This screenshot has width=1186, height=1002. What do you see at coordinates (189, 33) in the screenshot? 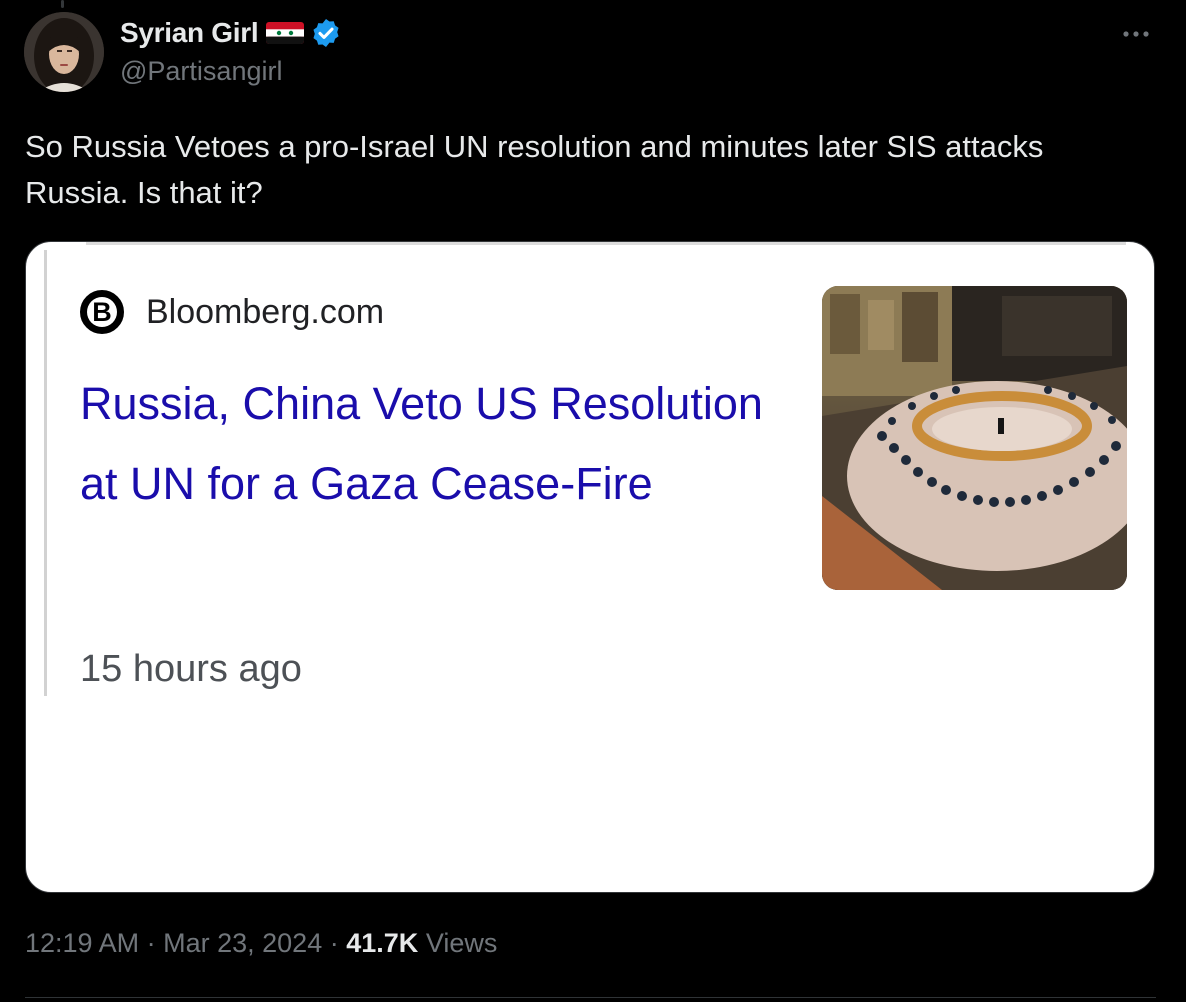
I see `display-name: Syrian Girl` at bounding box center [189, 33].